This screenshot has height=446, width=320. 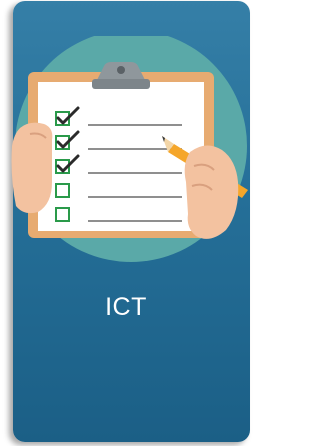 I want to click on card-title: ICT, so click(x=126, y=307).